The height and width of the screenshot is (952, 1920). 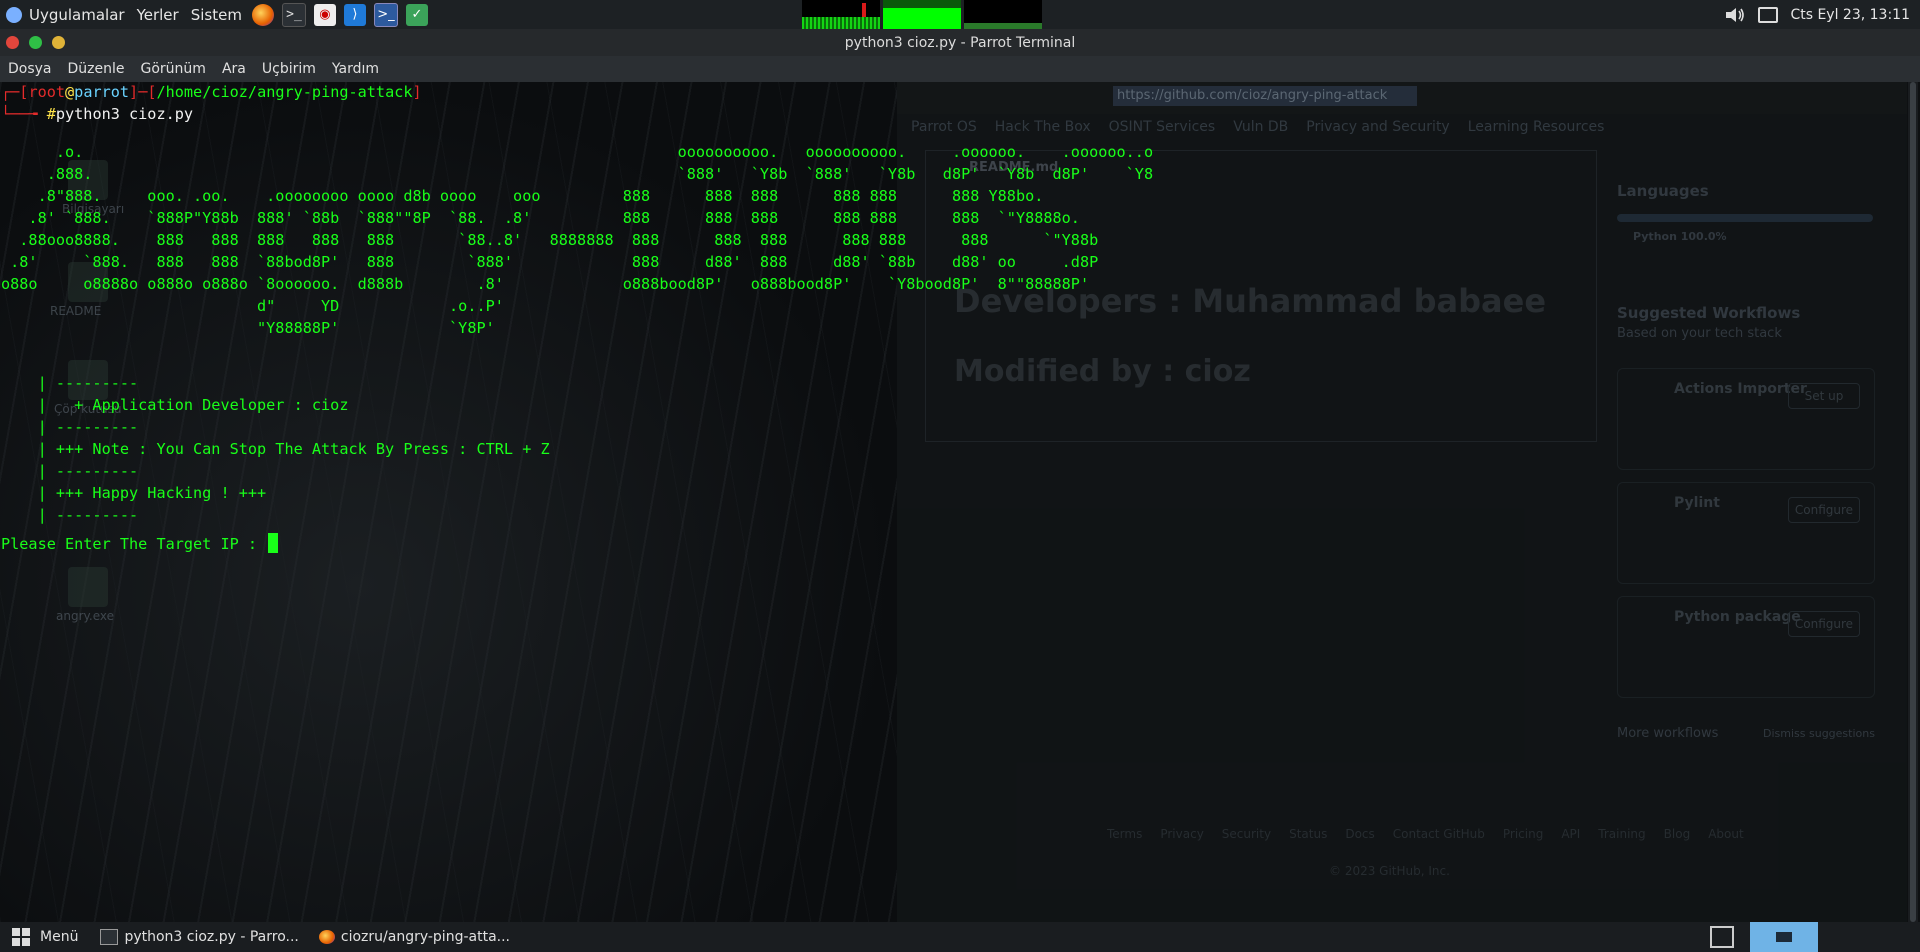 What do you see at coordinates (1246, 834) in the screenshot?
I see `footer-link: Security` at bounding box center [1246, 834].